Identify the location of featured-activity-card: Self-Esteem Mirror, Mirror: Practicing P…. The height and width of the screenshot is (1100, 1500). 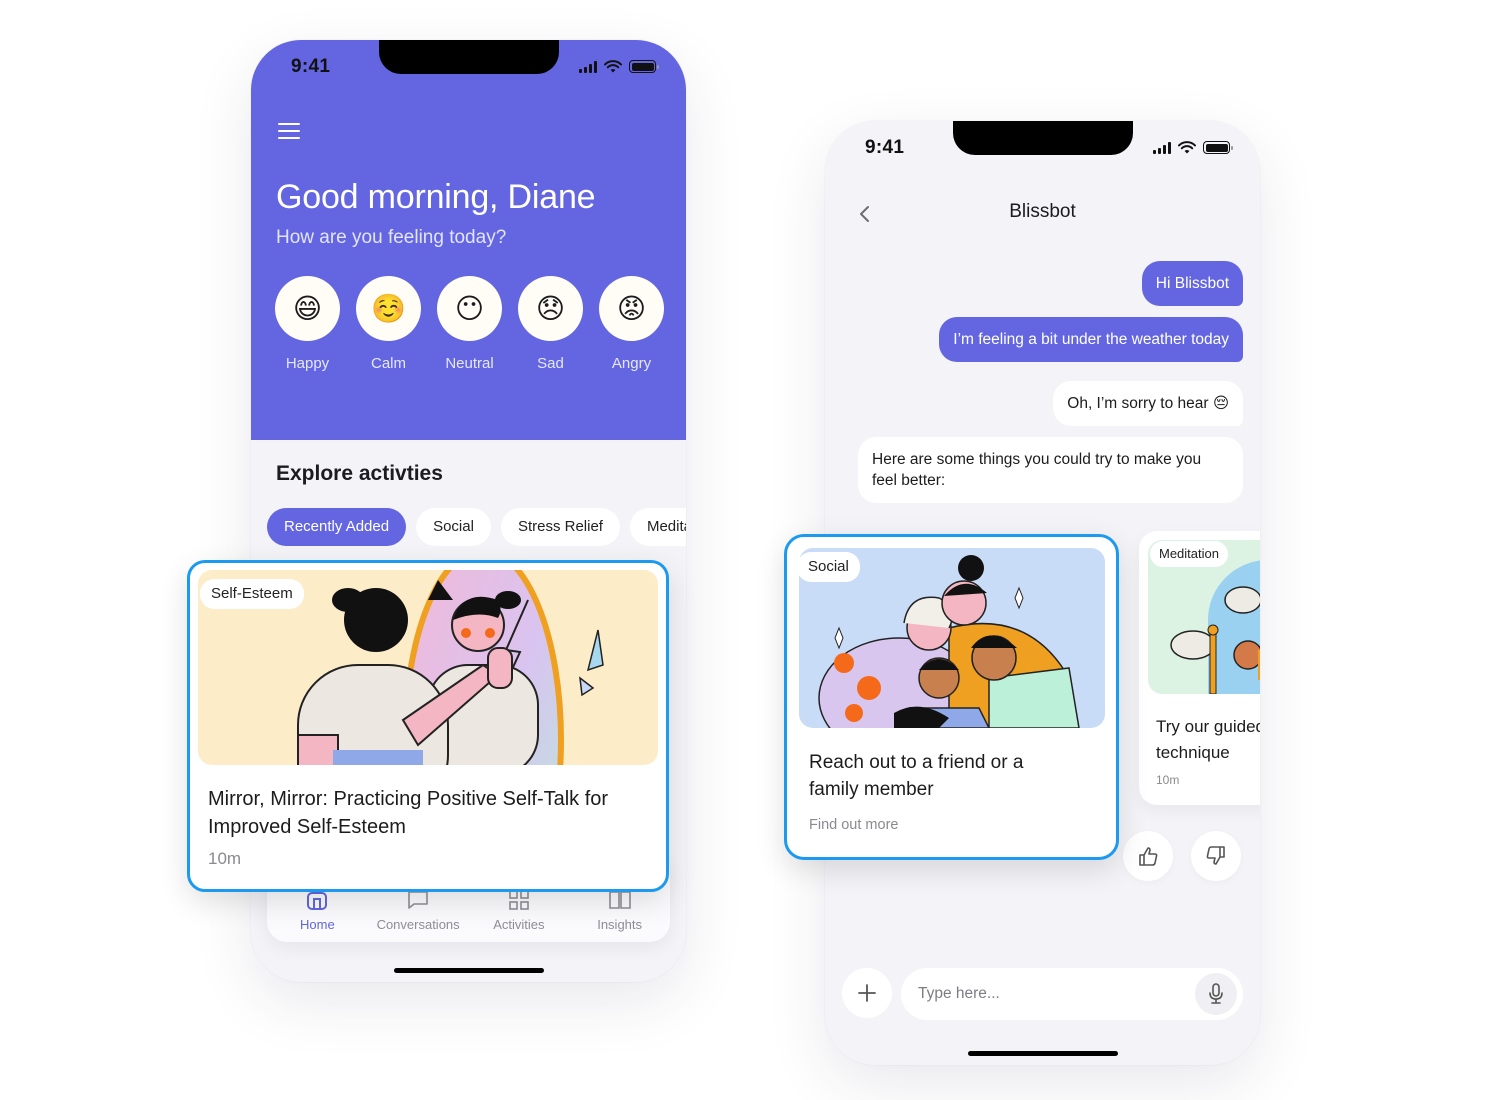
(428, 726).